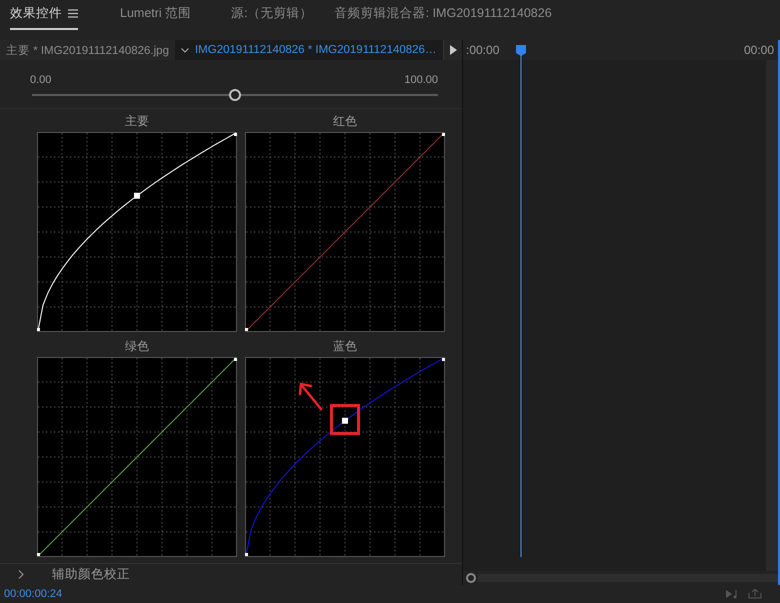 This screenshot has width=780, height=603. Describe the element at coordinates (772, 315) in the screenshot. I see `vertical-scrollbar` at that location.